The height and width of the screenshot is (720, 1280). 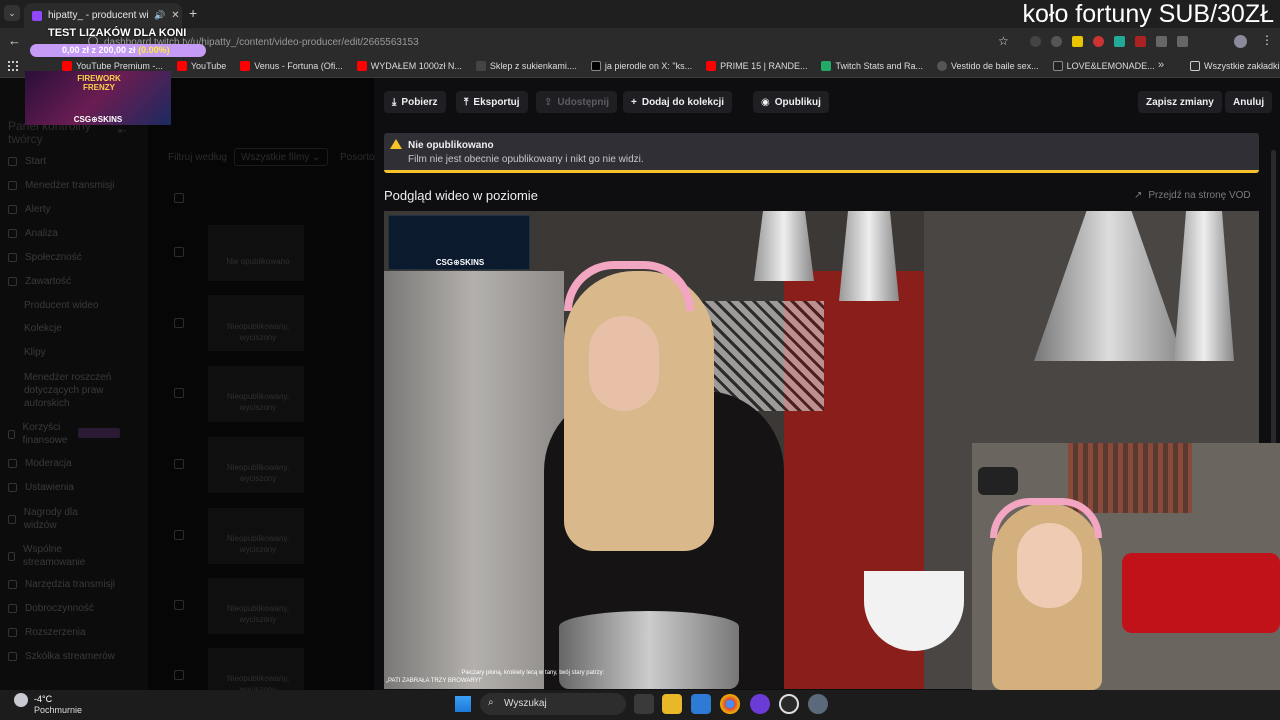 I want to click on warning-icon, so click(x=396, y=144).